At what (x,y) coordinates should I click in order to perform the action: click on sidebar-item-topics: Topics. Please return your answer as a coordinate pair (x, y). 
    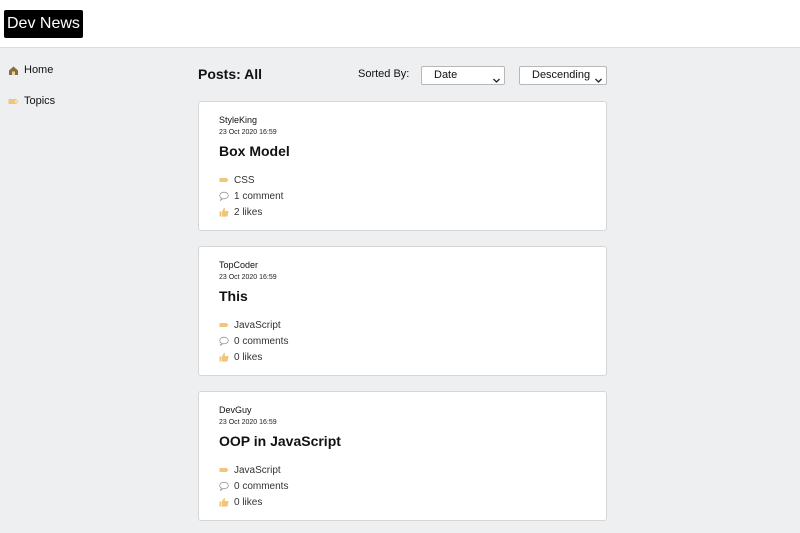
    Looking at the image, I should click on (31, 101).